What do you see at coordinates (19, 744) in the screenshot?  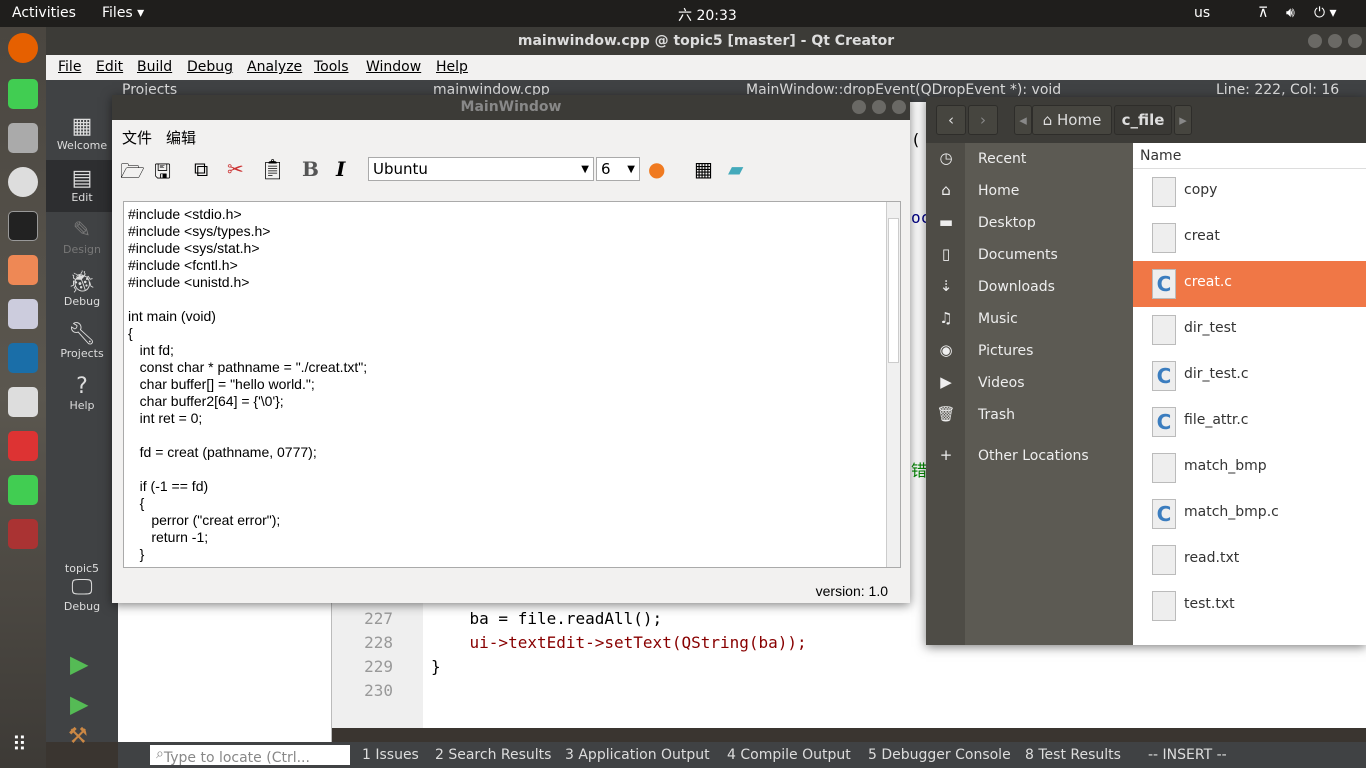 I see `show-apps-icon: ⠿` at bounding box center [19, 744].